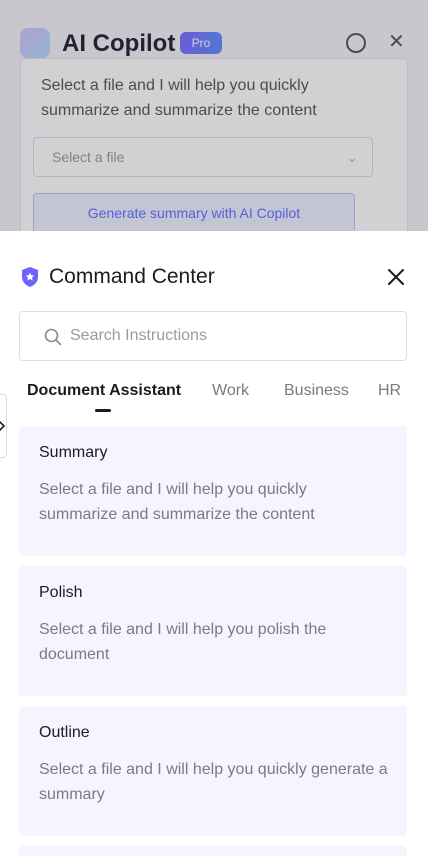 The width and height of the screenshot is (428, 856). Describe the element at coordinates (104, 391) in the screenshot. I see `tab-document-assistant: Document Assistant` at that location.